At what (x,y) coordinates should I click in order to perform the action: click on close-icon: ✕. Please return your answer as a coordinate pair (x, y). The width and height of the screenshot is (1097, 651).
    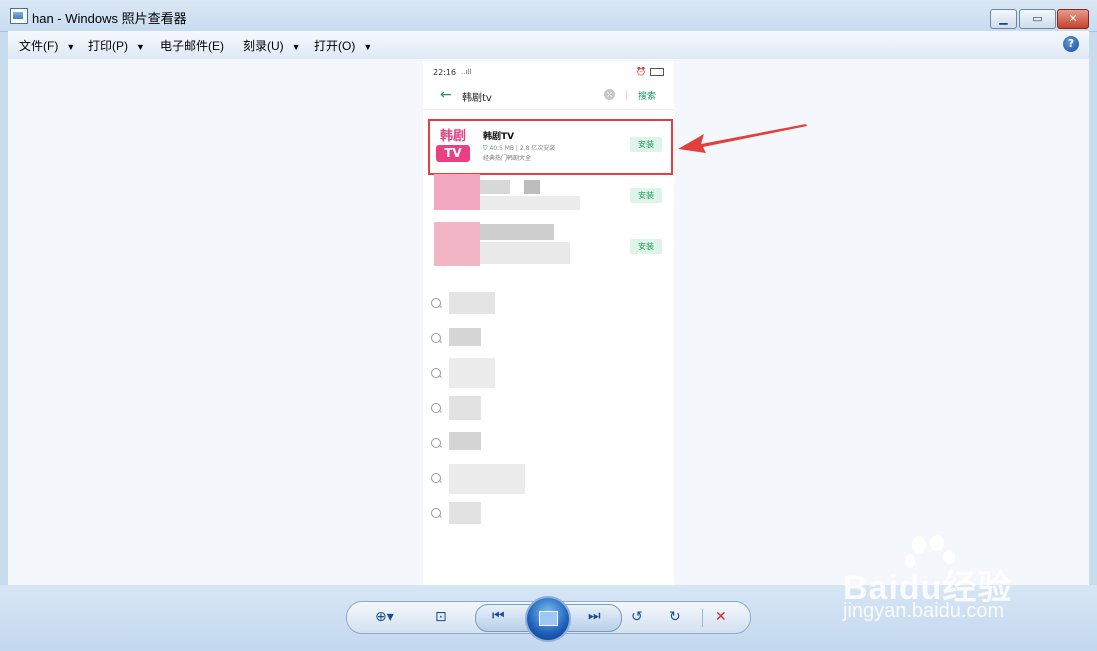
    Looking at the image, I should click on (1073, 18).